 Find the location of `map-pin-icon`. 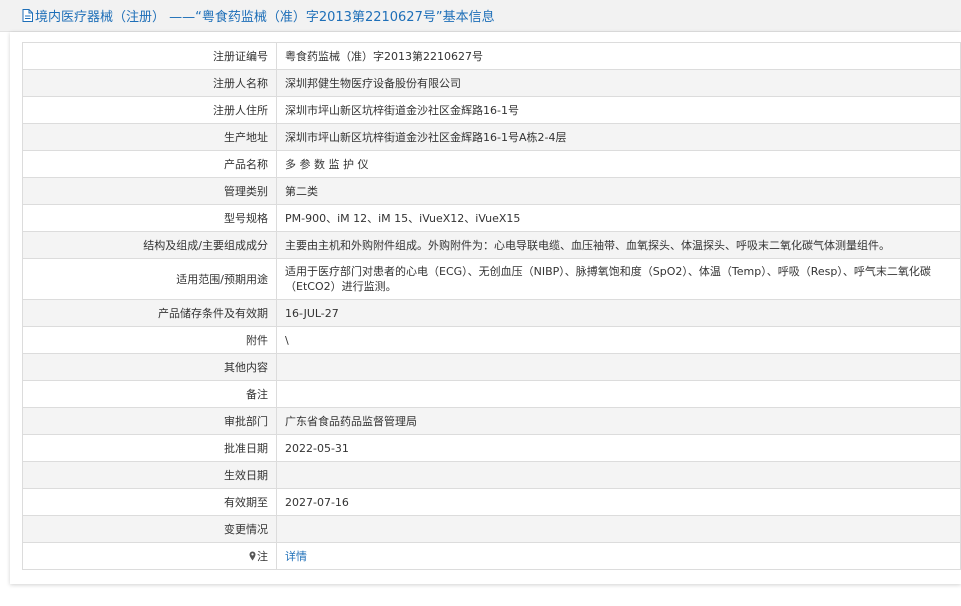

map-pin-icon is located at coordinates (252, 555).